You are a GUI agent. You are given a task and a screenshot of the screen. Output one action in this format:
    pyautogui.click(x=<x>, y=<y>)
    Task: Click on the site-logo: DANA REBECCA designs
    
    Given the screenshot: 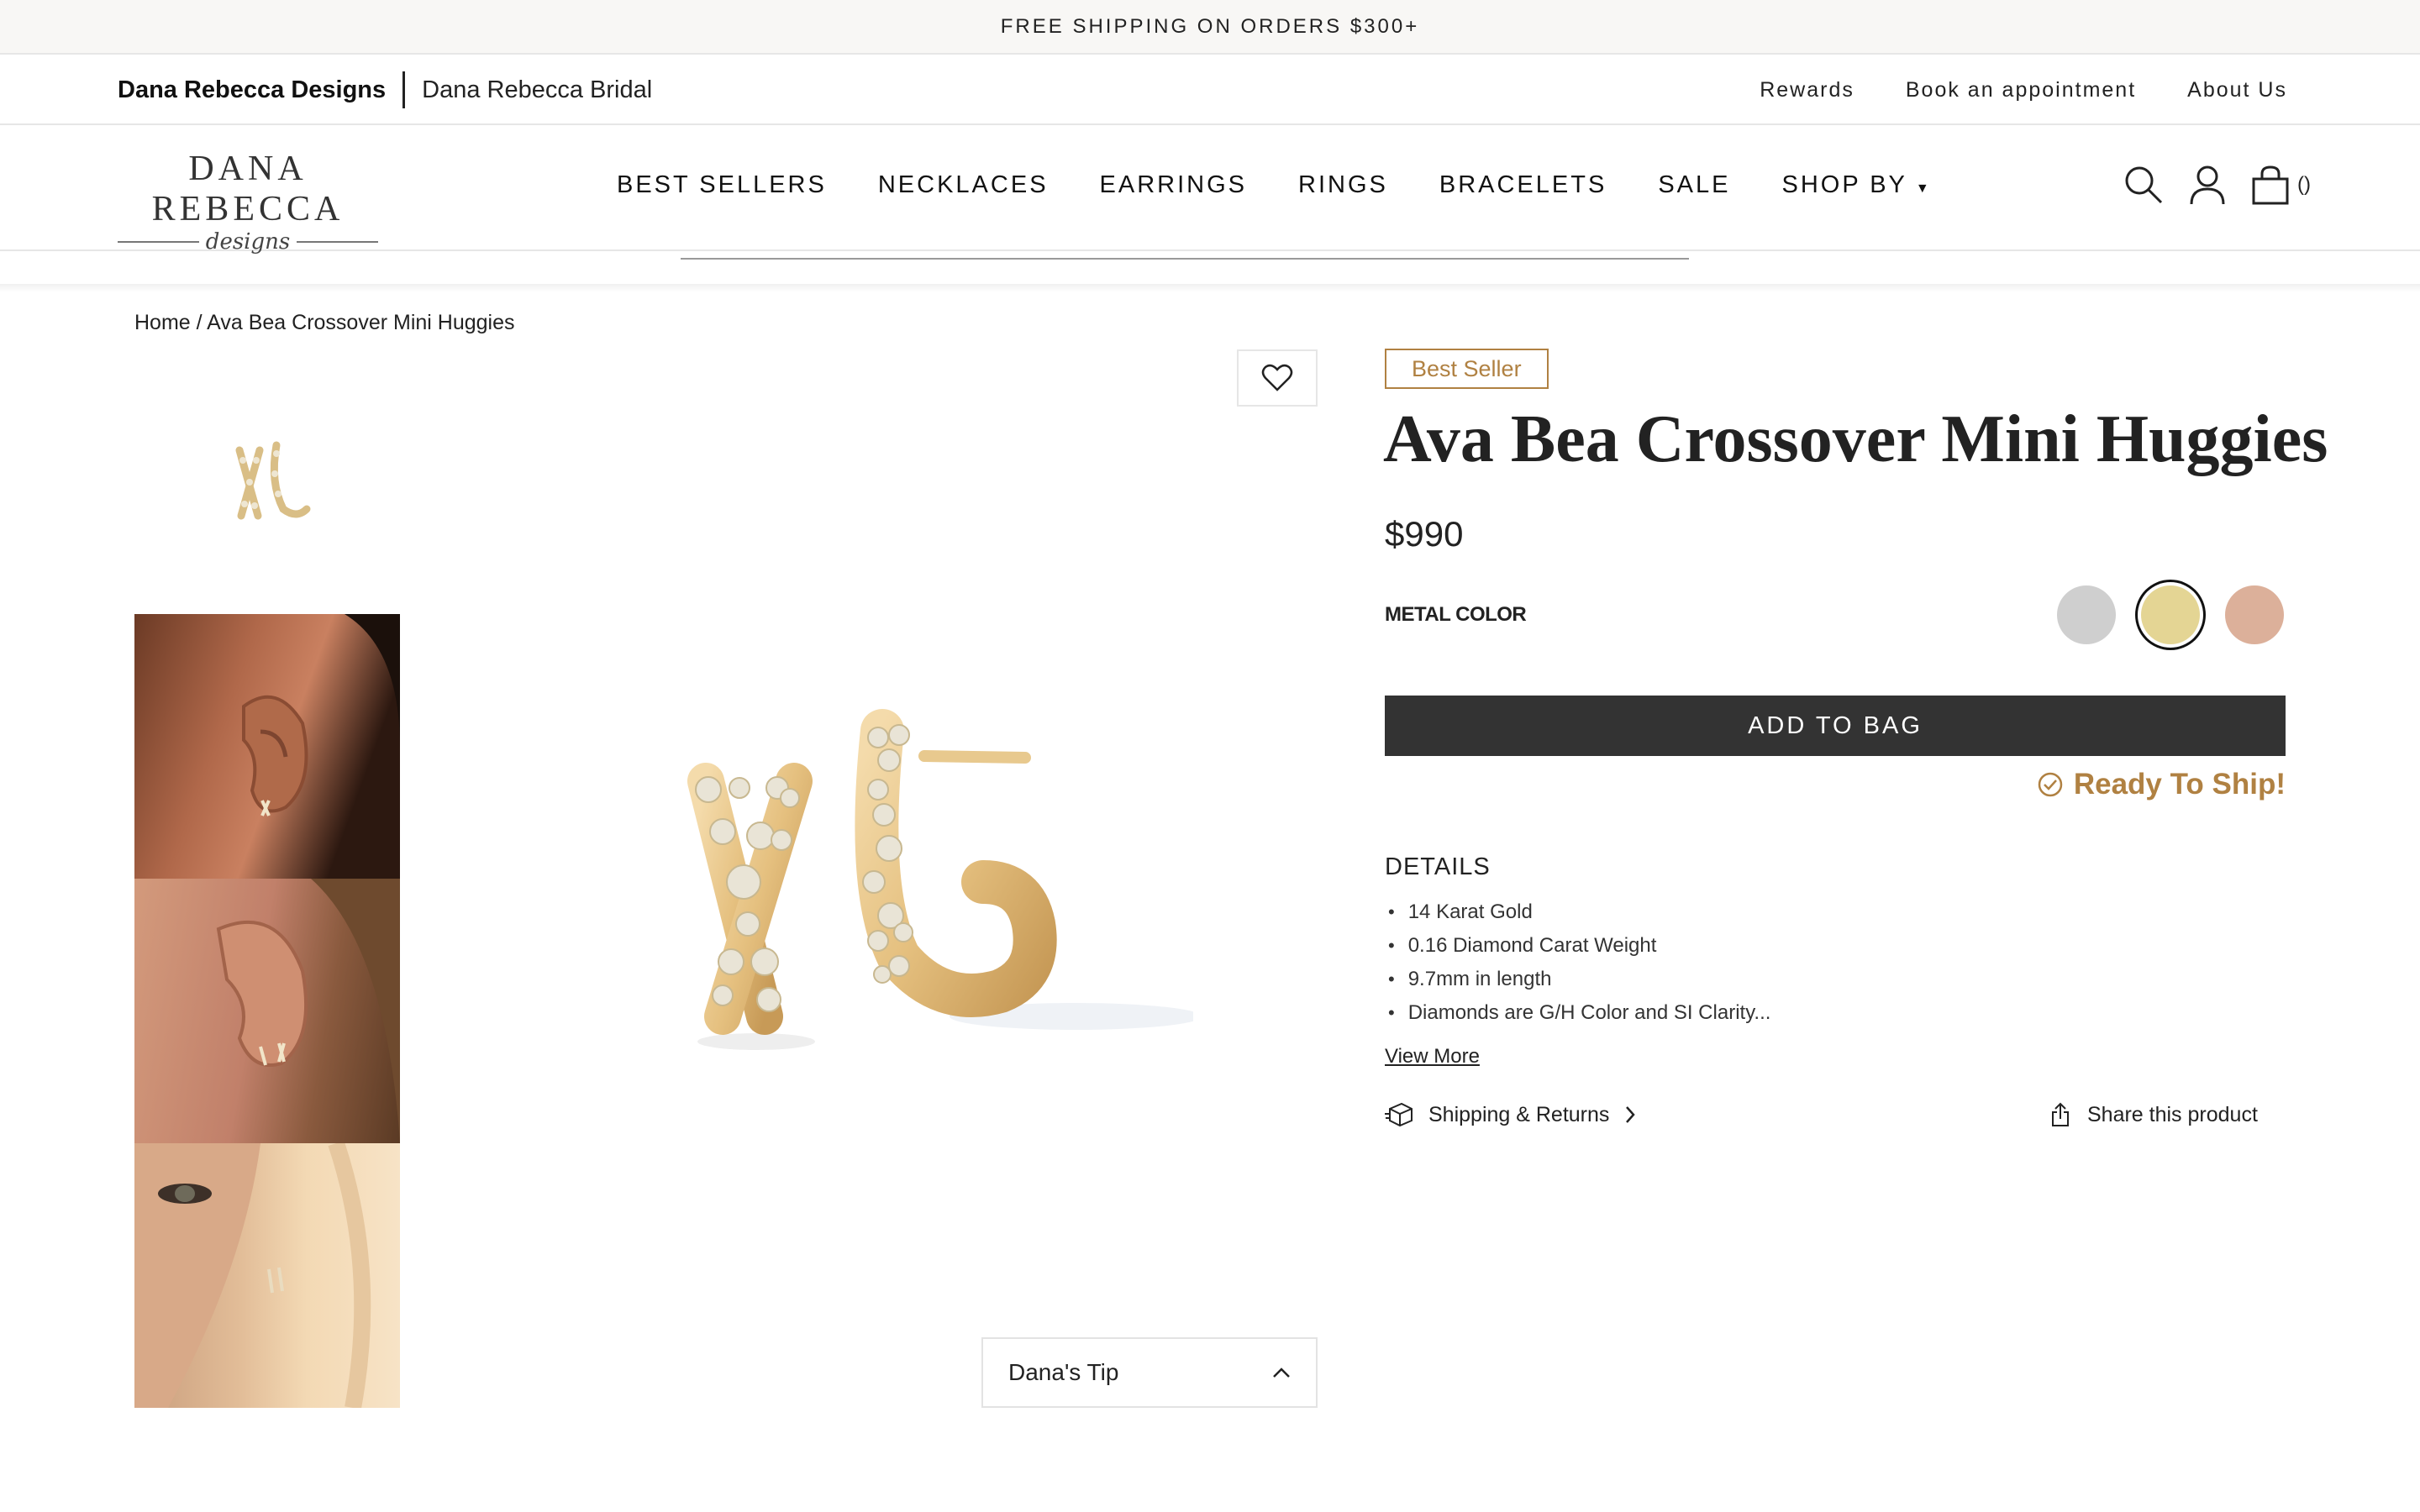 What is the action you would take?
    pyautogui.click(x=248, y=202)
    